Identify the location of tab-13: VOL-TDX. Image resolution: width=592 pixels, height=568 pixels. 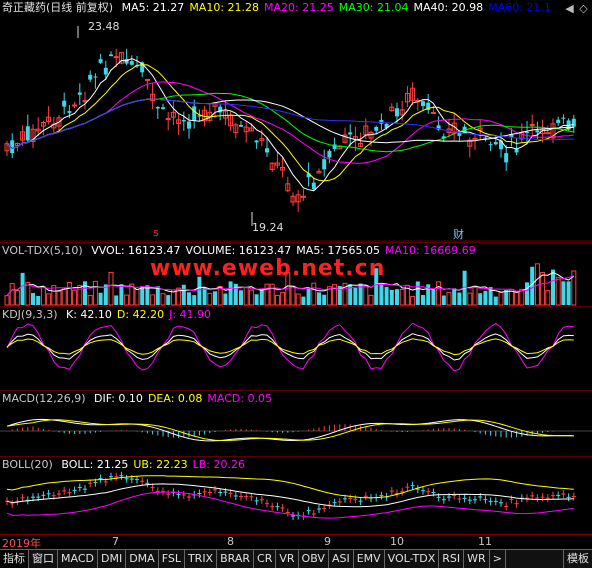
(412, 559).